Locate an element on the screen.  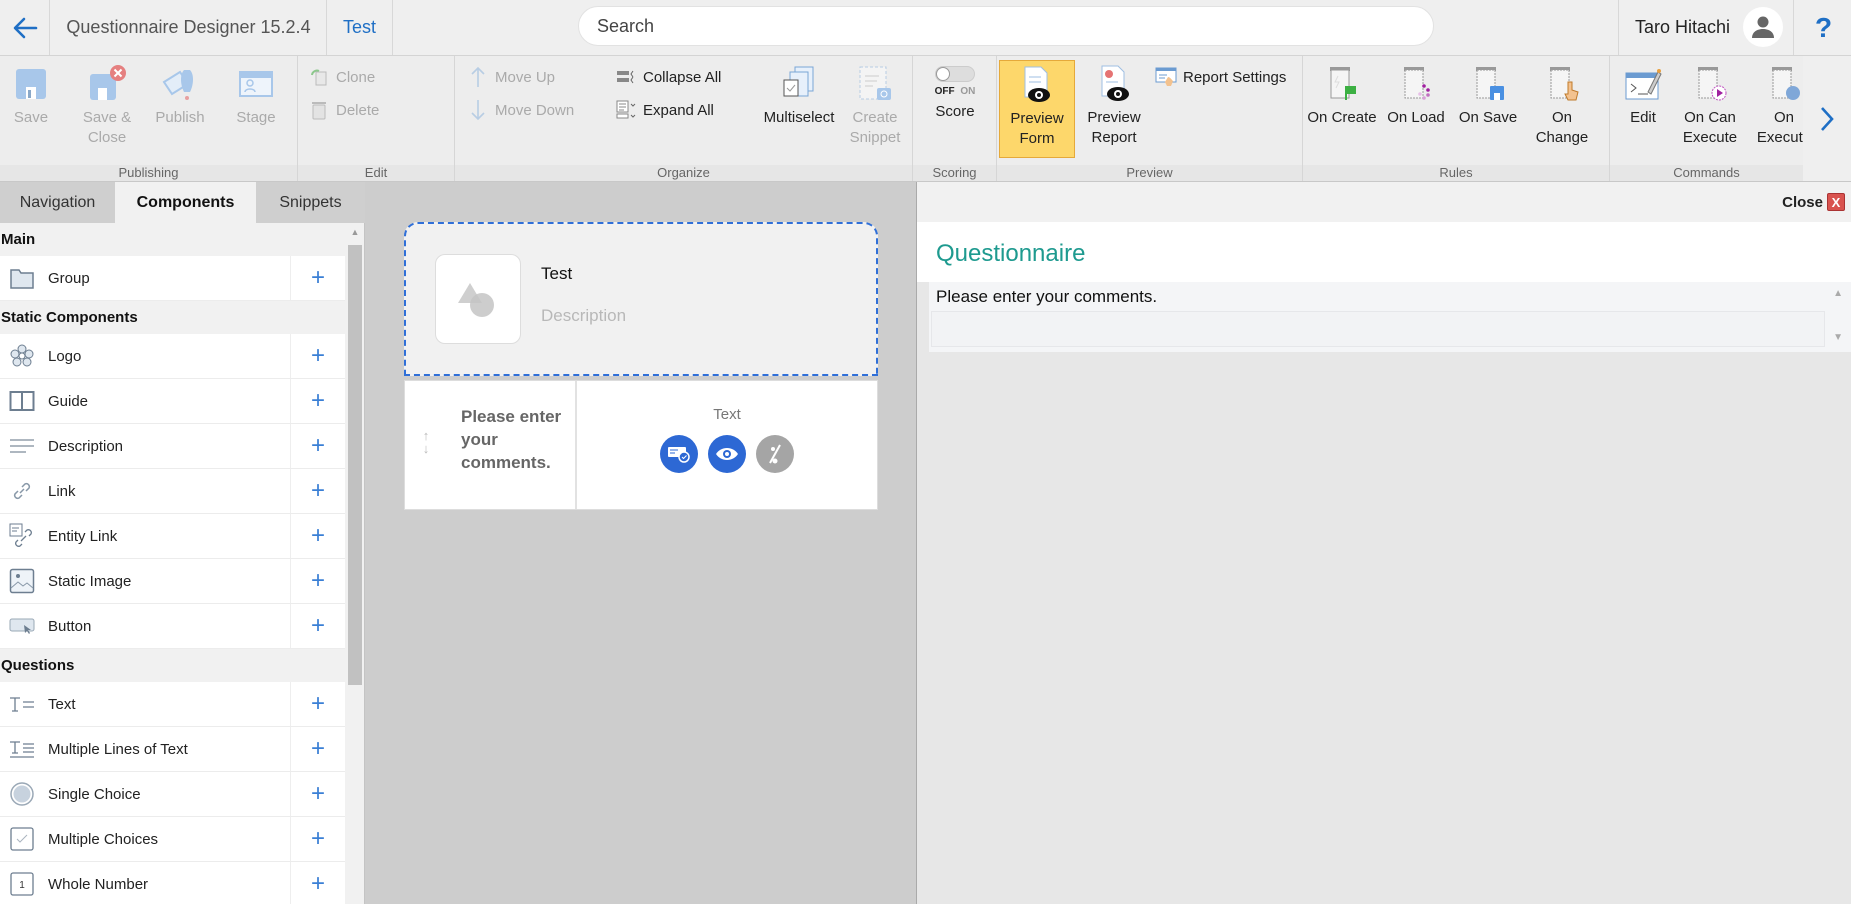
toggle-labels: OFF ON is located at coordinates (955, 91).